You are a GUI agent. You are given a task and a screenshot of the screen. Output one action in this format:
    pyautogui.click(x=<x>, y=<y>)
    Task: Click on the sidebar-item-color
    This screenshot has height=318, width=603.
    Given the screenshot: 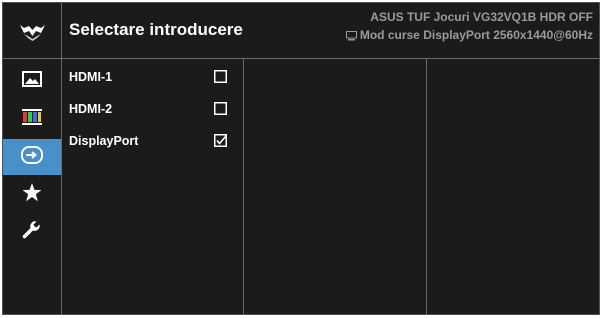 What is the action you would take?
    pyautogui.click(x=32, y=119)
    